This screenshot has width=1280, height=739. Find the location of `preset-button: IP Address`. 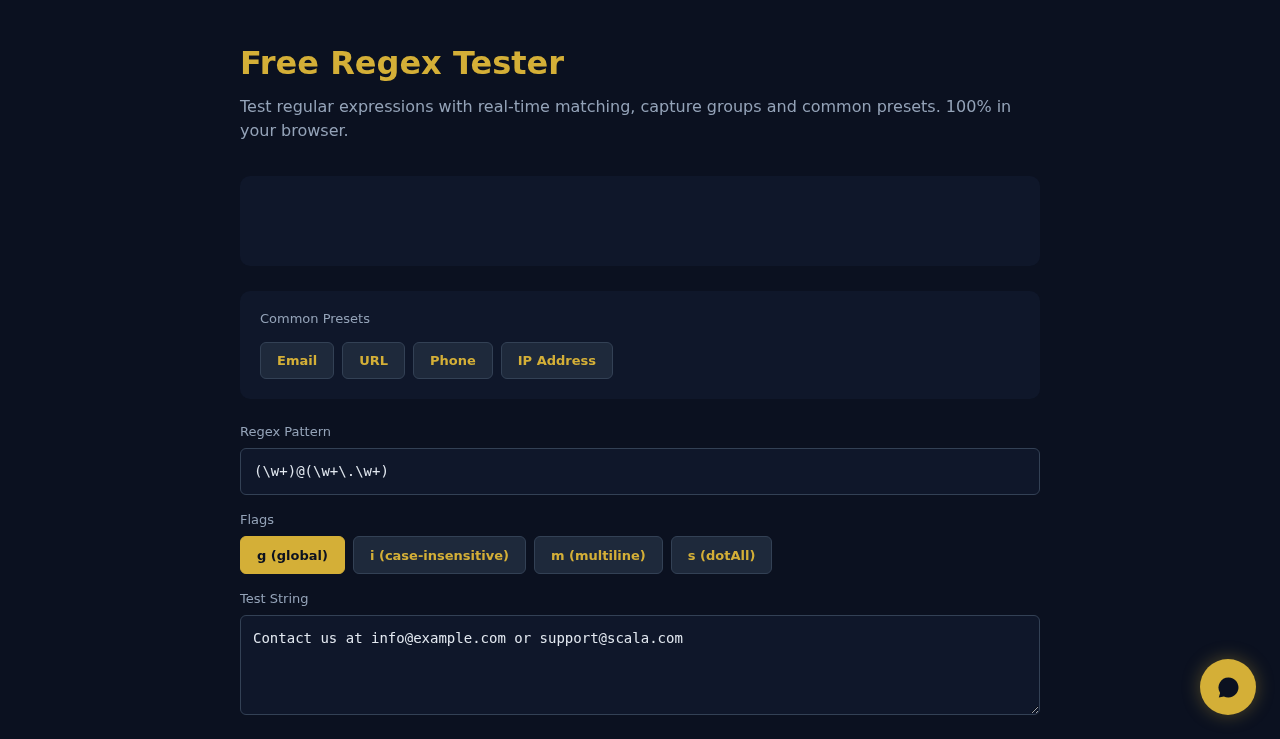

preset-button: IP Address is located at coordinates (557, 360).